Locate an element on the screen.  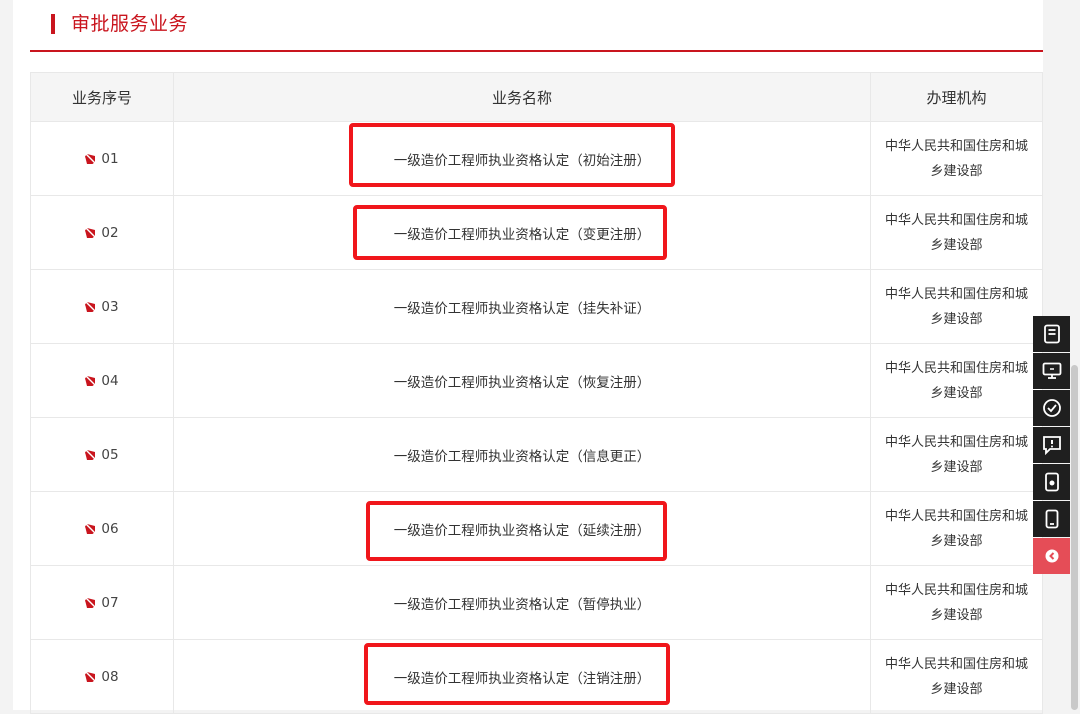
back-to-top-button is located at coordinates (1051, 556).